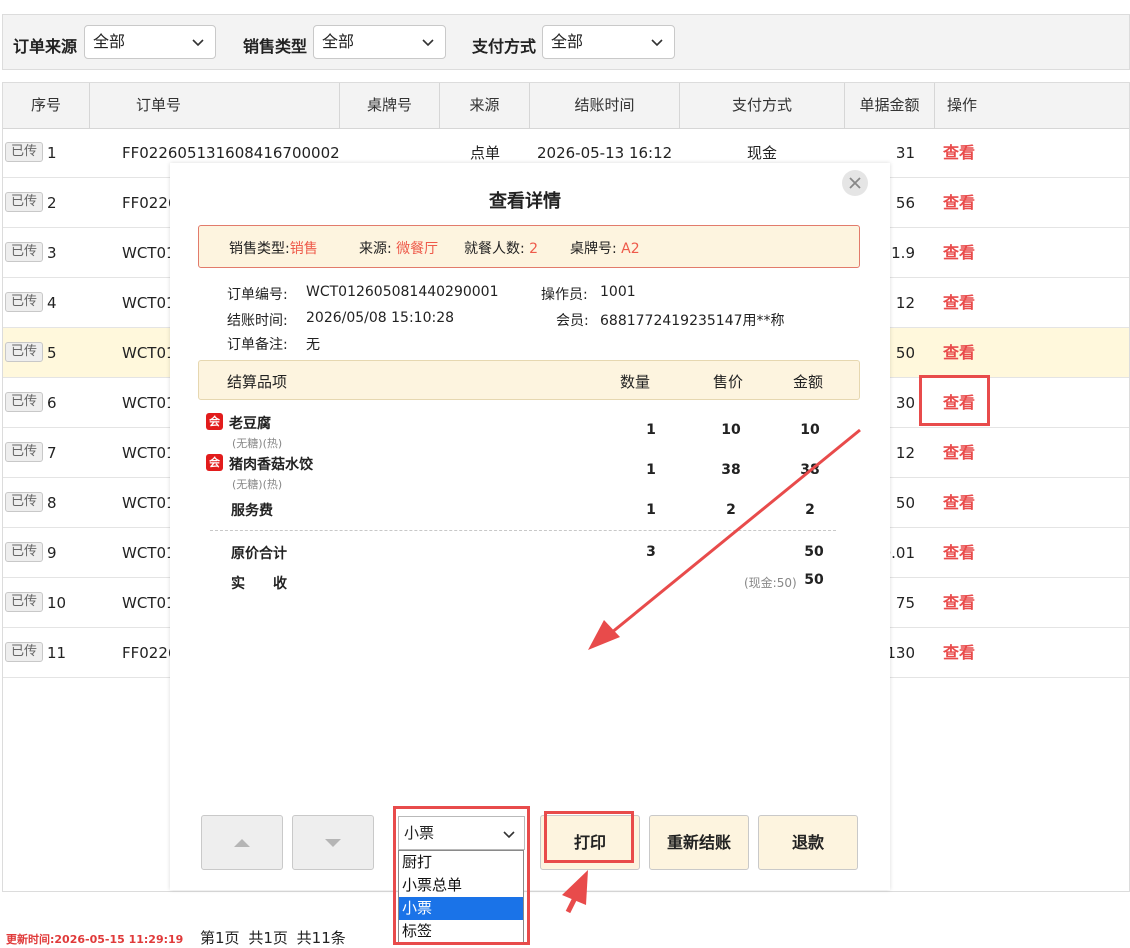  Describe the element at coordinates (711, 671) in the screenshot. I see `annotation-arrows` at that location.